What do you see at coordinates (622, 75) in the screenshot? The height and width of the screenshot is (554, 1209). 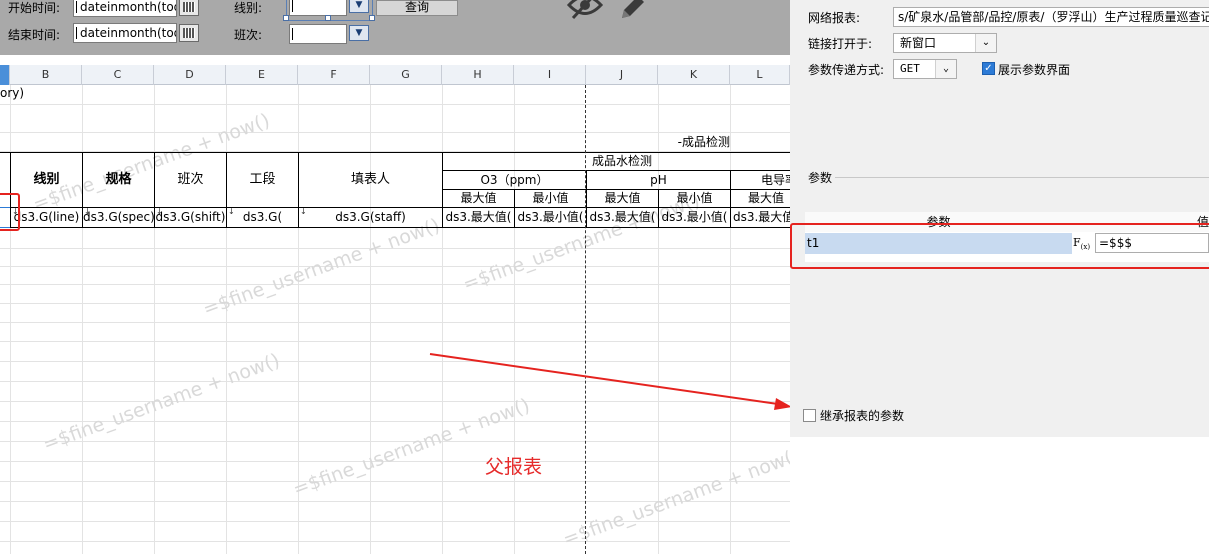 I see `column-header: J` at bounding box center [622, 75].